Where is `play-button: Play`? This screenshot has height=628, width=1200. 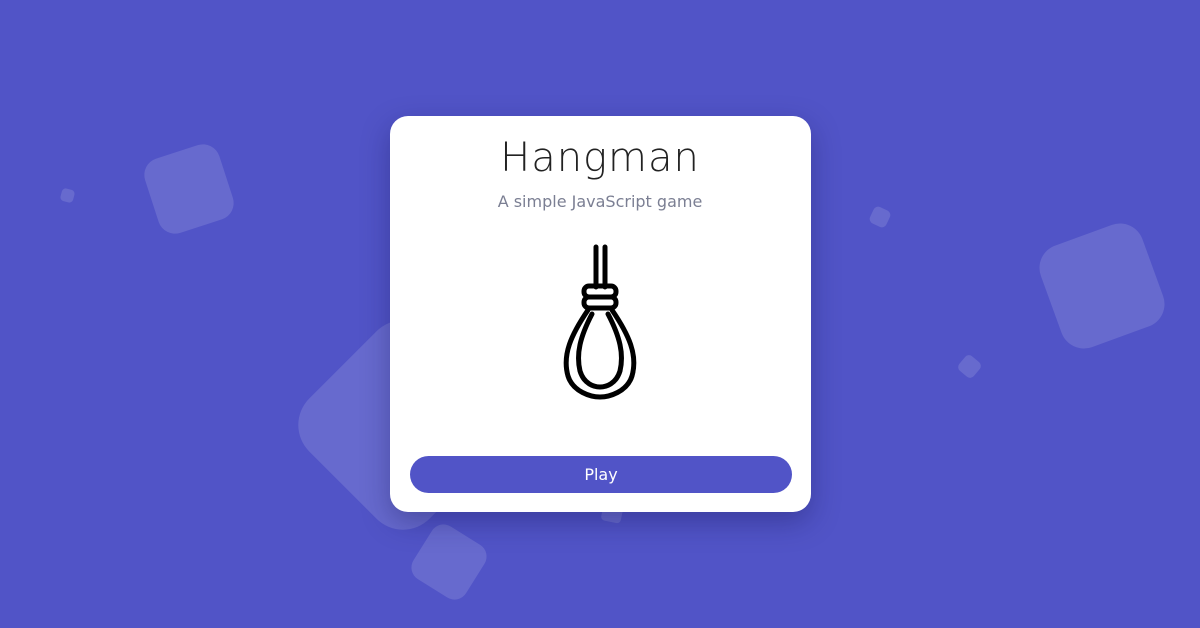 play-button: Play is located at coordinates (601, 474).